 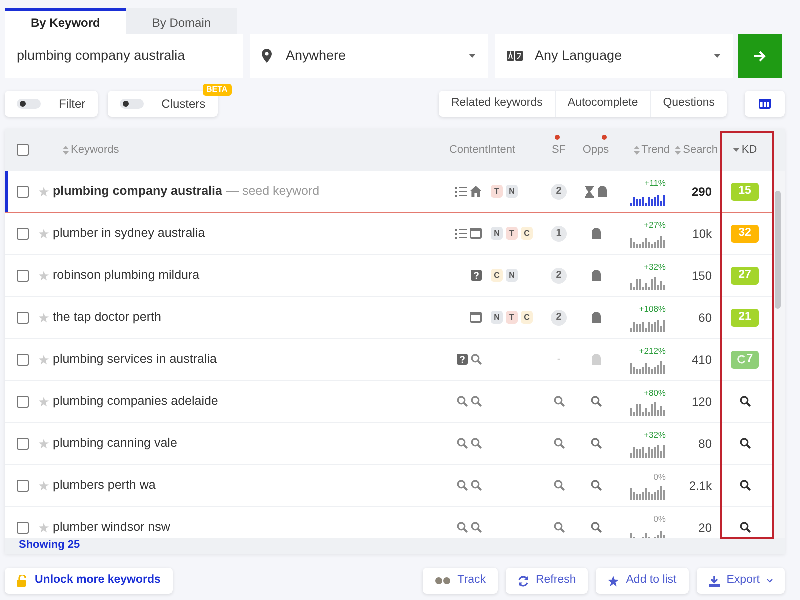 What do you see at coordinates (22, 581) in the screenshot?
I see `padlock-icon` at bounding box center [22, 581].